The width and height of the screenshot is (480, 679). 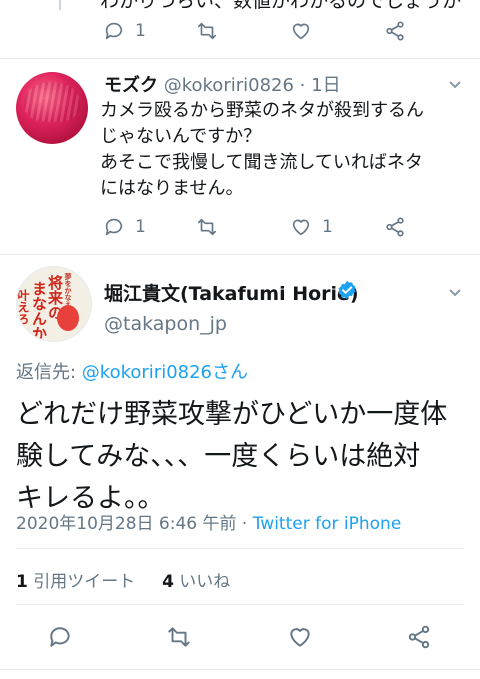 What do you see at coordinates (218, 456) in the screenshot?
I see `tweet-line: 験してみな、、、一度くらいは絶対` at bounding box center [218, 456].